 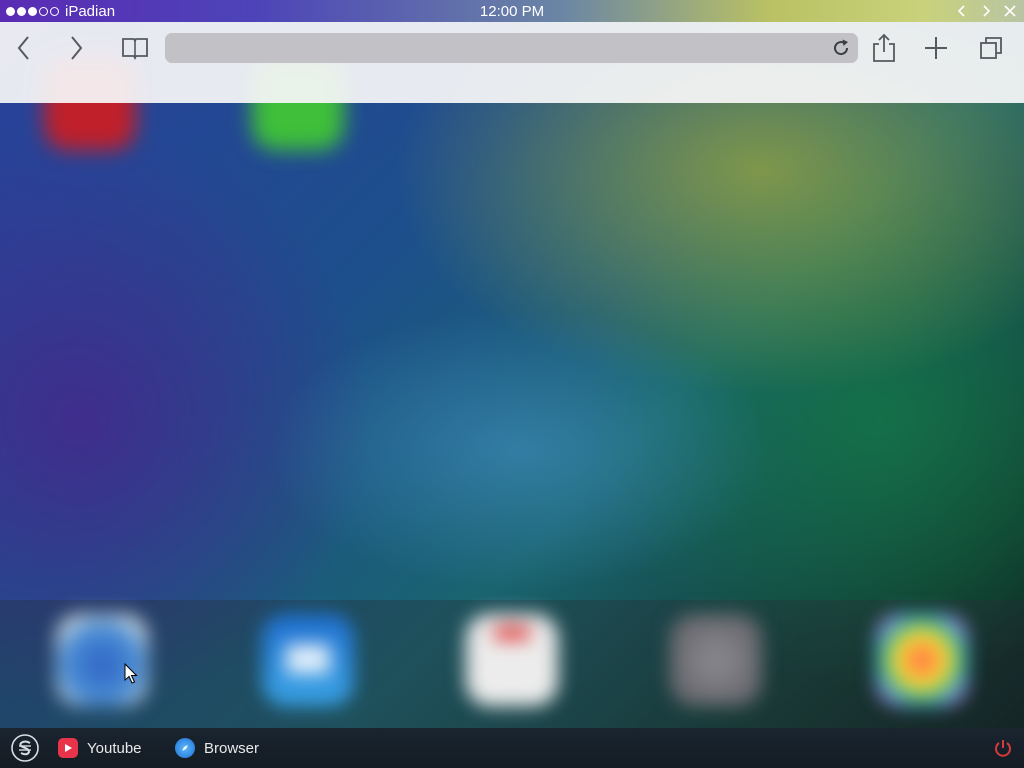 I want to click on taskbar-item-label: Youtube, so click(x=114, y=748).